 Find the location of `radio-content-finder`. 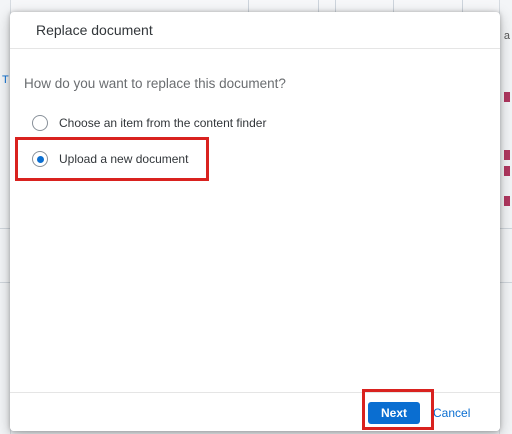

radio-content-finder is located at coordinates (40, 123).